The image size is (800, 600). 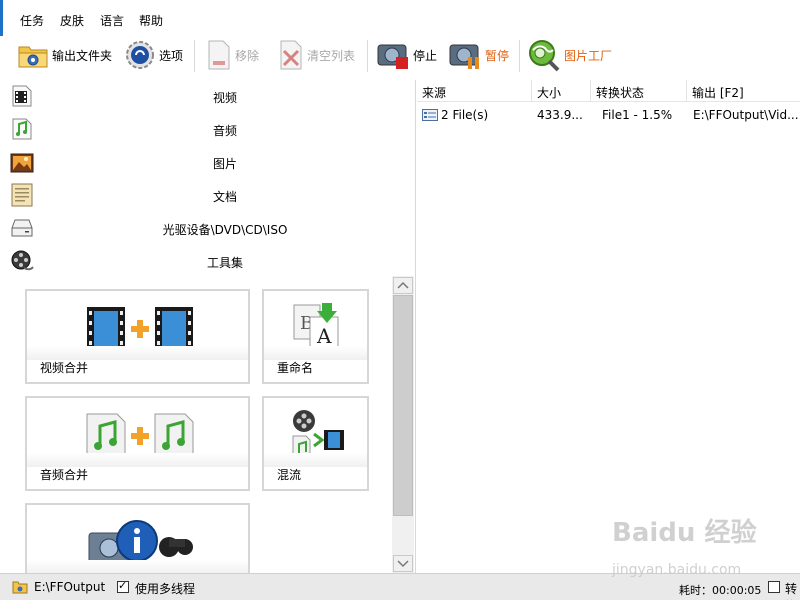 I want to click on column-output: 输出 [F2], so click(x=743, y=91).